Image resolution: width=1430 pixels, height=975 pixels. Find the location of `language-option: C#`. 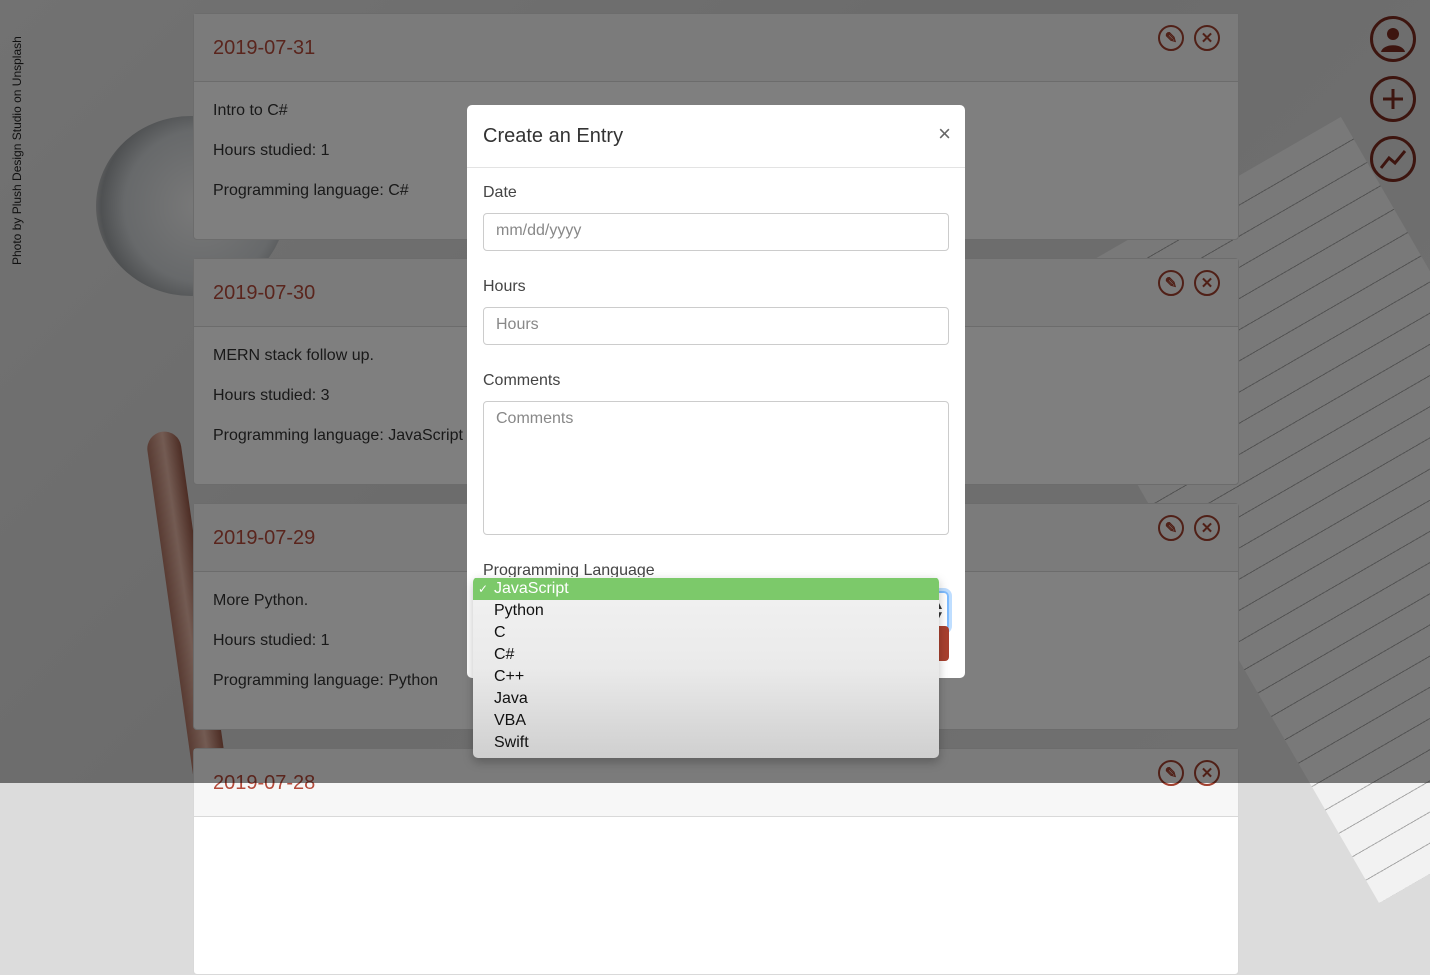

language-option: C# is located at coordinates (706, 655).